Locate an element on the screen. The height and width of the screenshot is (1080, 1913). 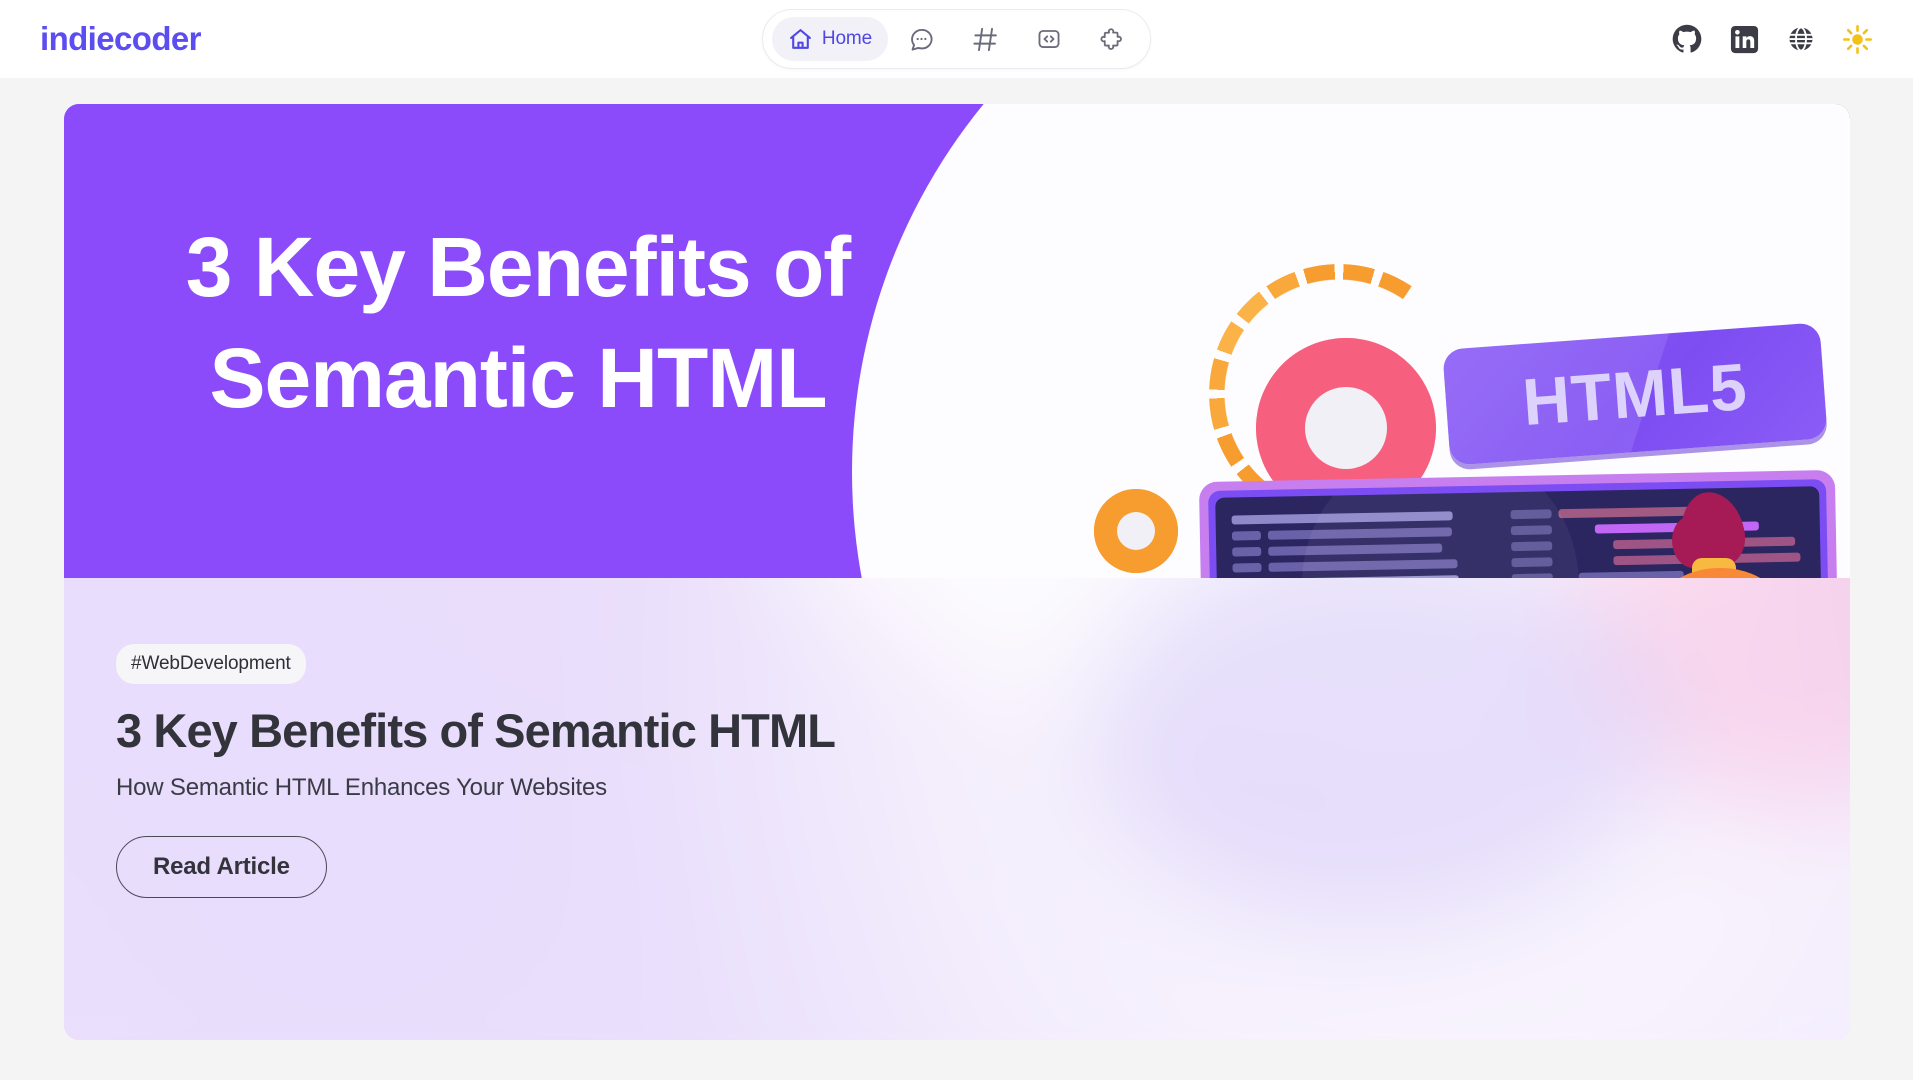
primary-nav-wrapper: Home is located at coordinates (956, 39).